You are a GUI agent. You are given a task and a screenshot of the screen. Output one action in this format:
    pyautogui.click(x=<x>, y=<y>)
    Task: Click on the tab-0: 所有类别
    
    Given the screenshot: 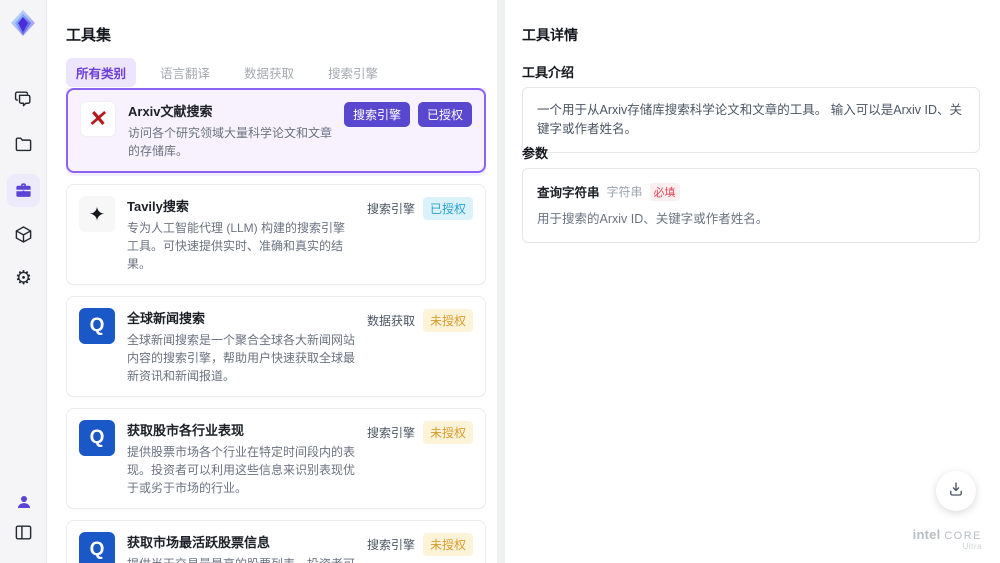 What is the action you would take?
    pyautogui.click(x=101, y=72)
    